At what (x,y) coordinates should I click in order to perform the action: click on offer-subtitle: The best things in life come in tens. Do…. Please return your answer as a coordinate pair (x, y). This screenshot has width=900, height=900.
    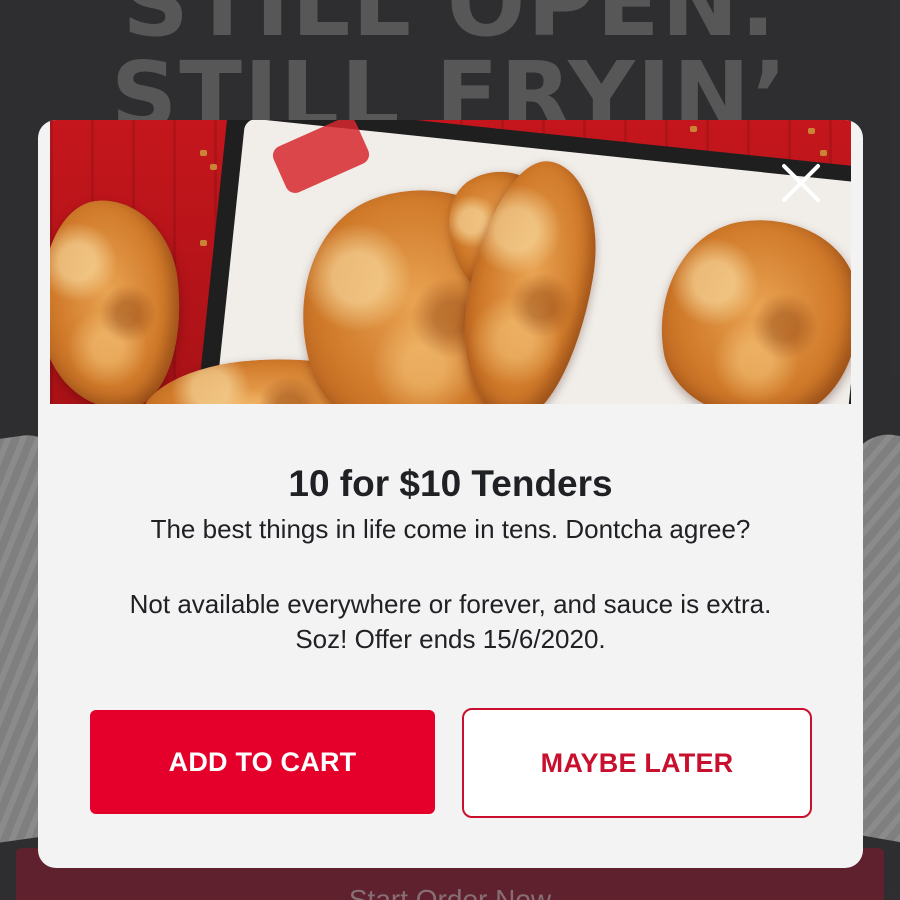
    Looking at the image, I should click on (450, 529).